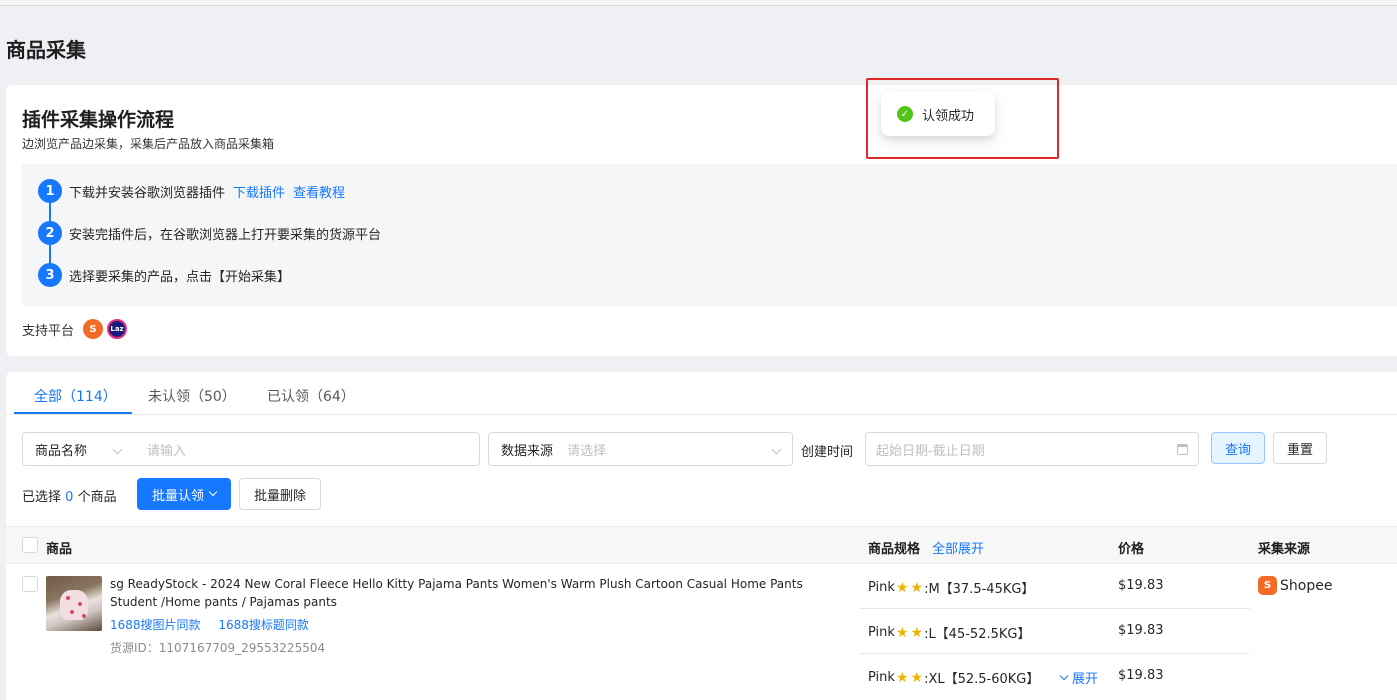  I want to click on date-label: 创建时间, so click(827, 452).